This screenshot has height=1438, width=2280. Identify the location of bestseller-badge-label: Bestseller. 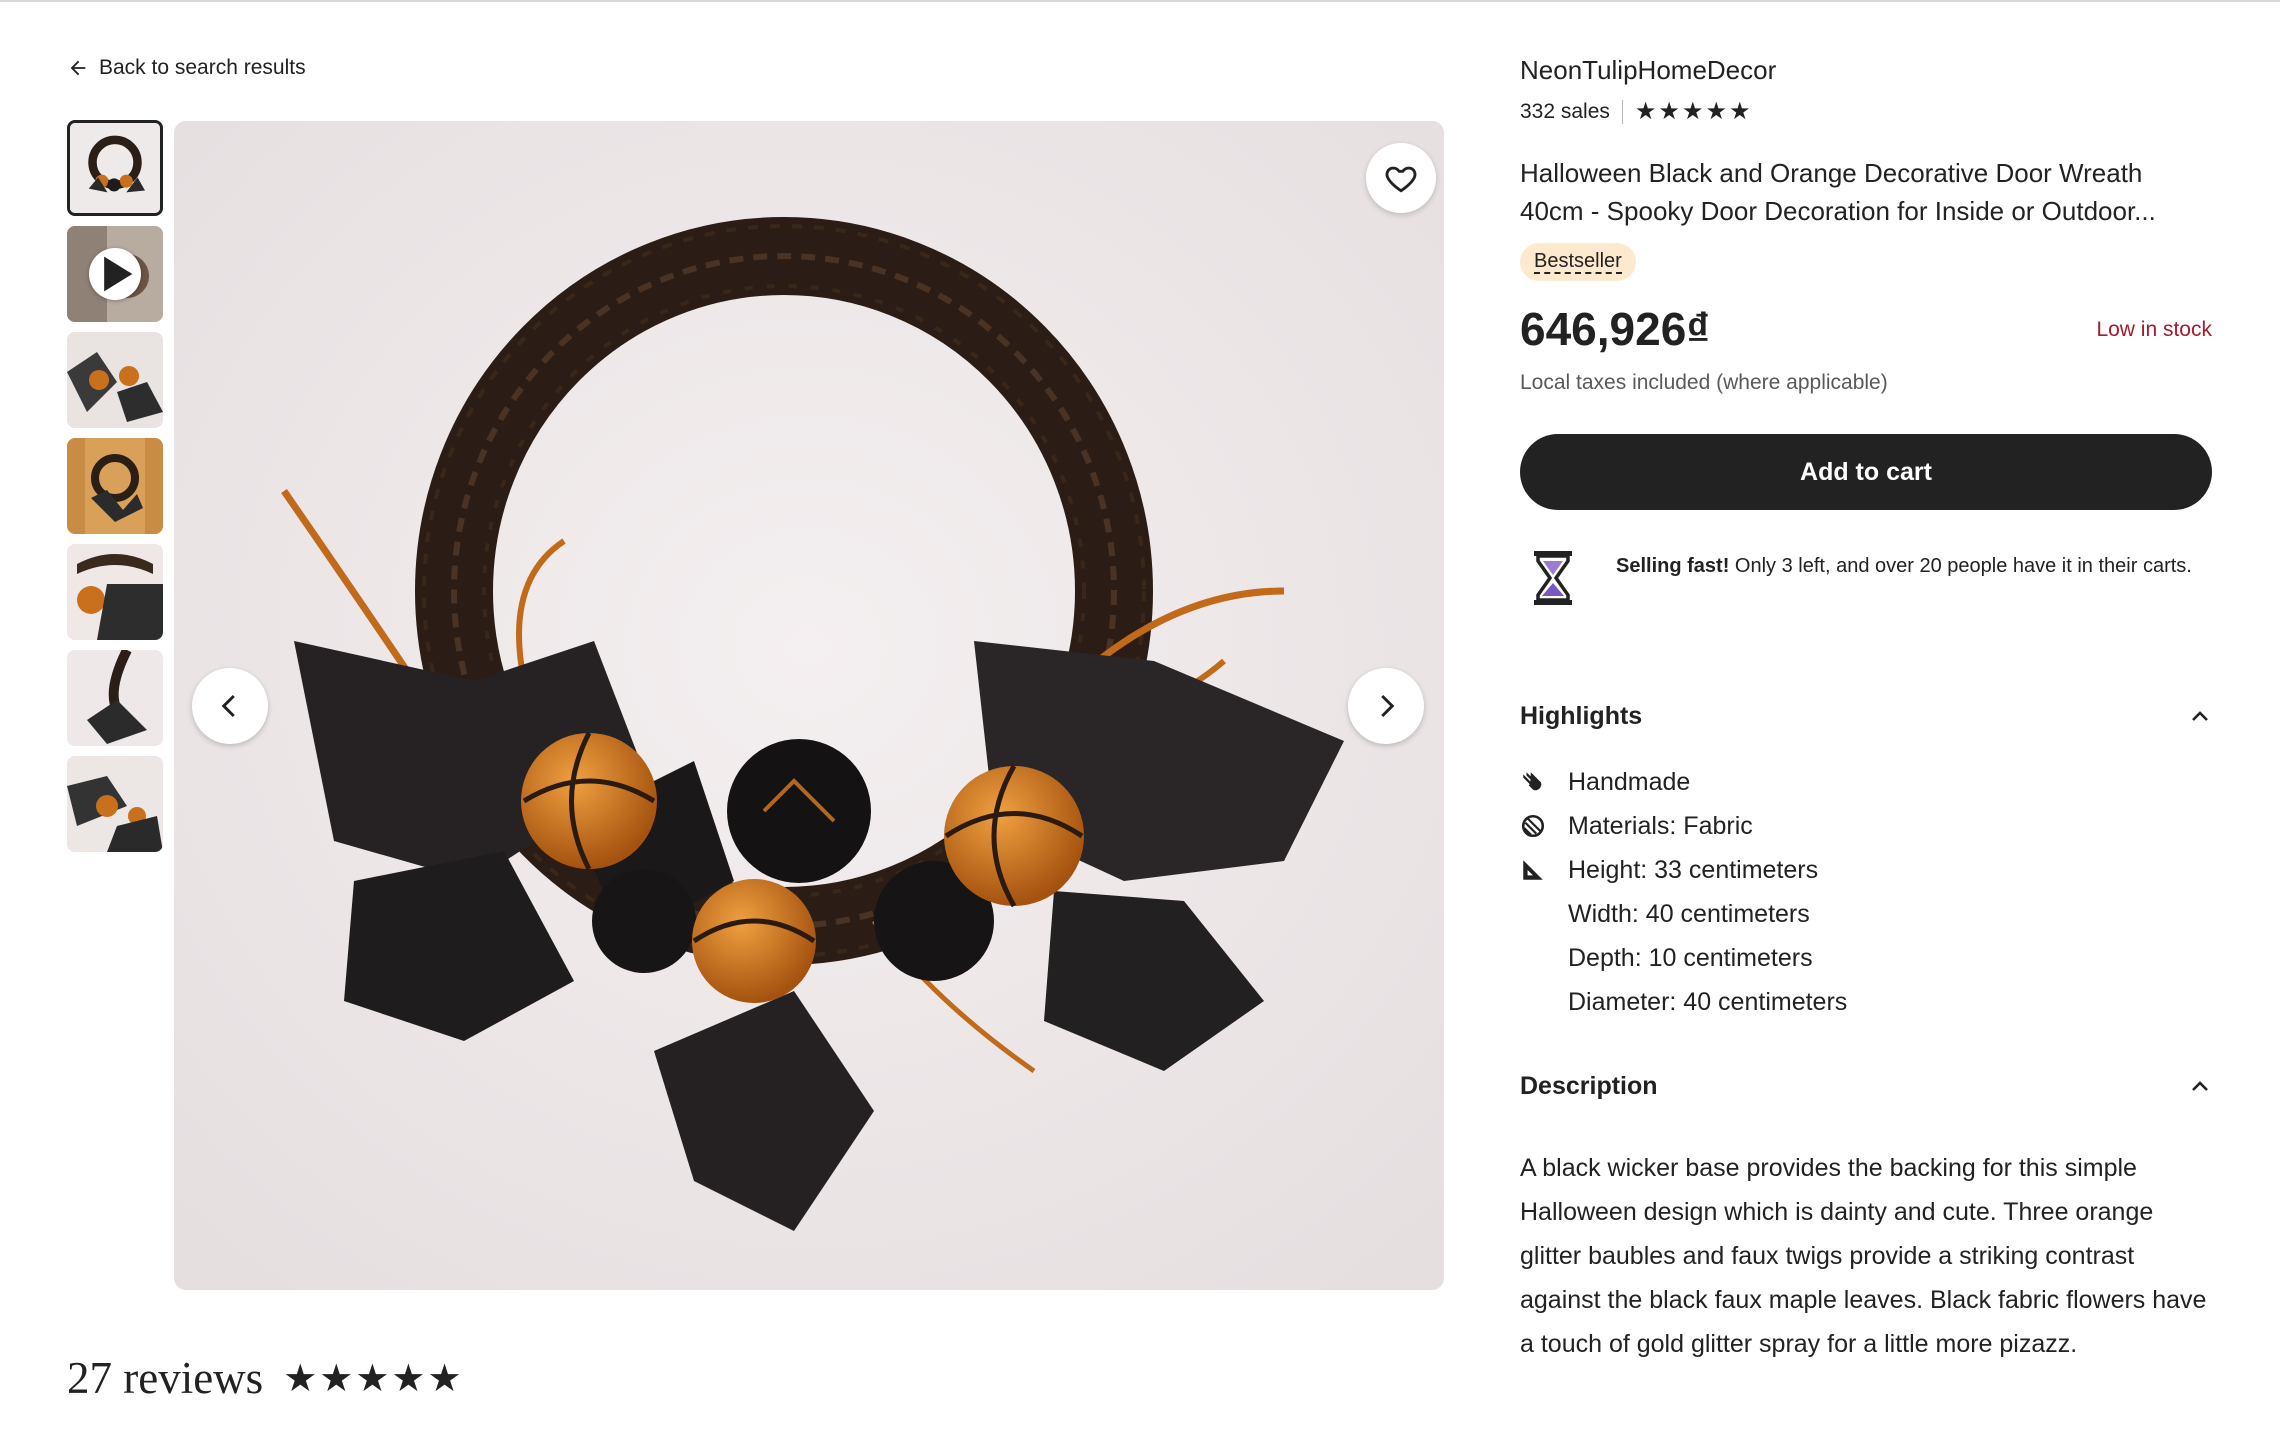
(1578, 262).